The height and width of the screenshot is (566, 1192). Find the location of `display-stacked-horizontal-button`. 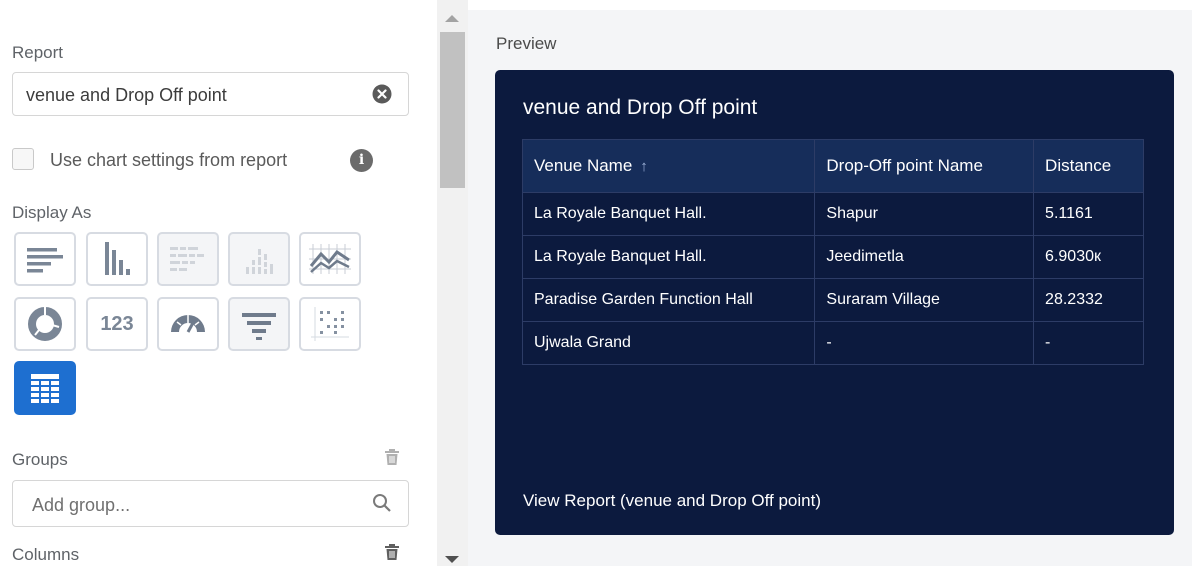

display-stacked-horizontal-button is located at coordinates (188, 259).